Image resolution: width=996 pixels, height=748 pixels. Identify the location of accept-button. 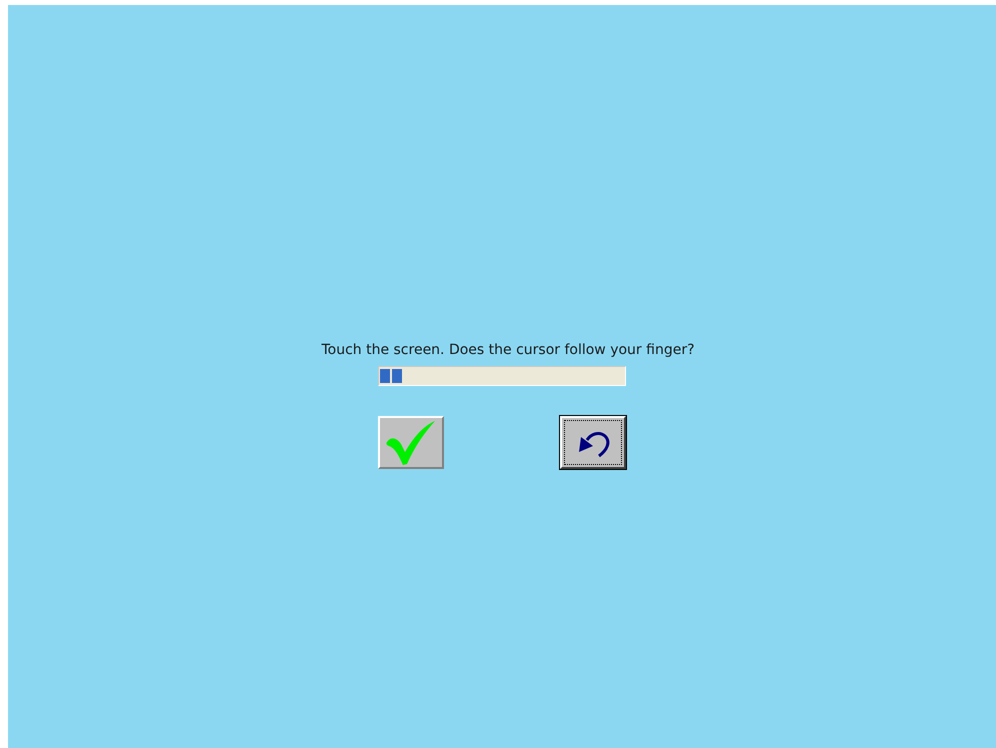
(411, 442).